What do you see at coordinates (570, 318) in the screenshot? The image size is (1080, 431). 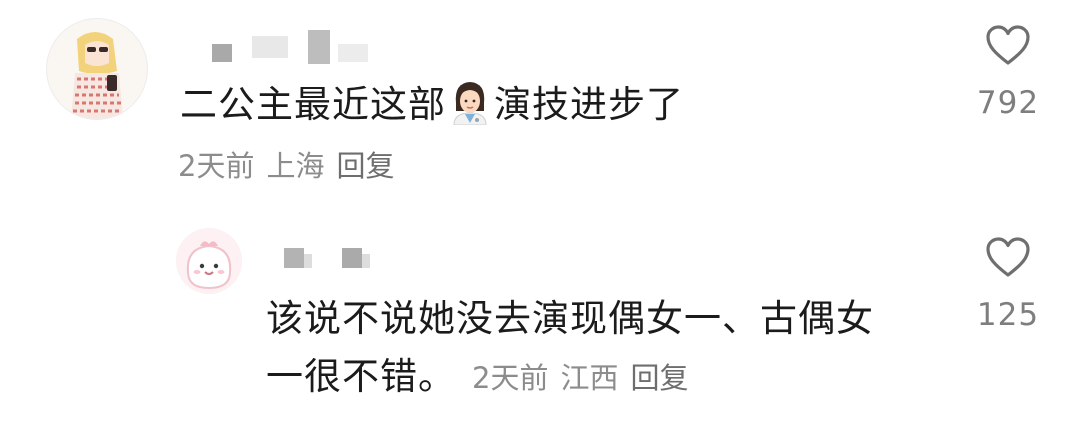 I see `comment-text-line: 该说不说她没去演现偶女一、古偶女` at bounding box center [570, 318].